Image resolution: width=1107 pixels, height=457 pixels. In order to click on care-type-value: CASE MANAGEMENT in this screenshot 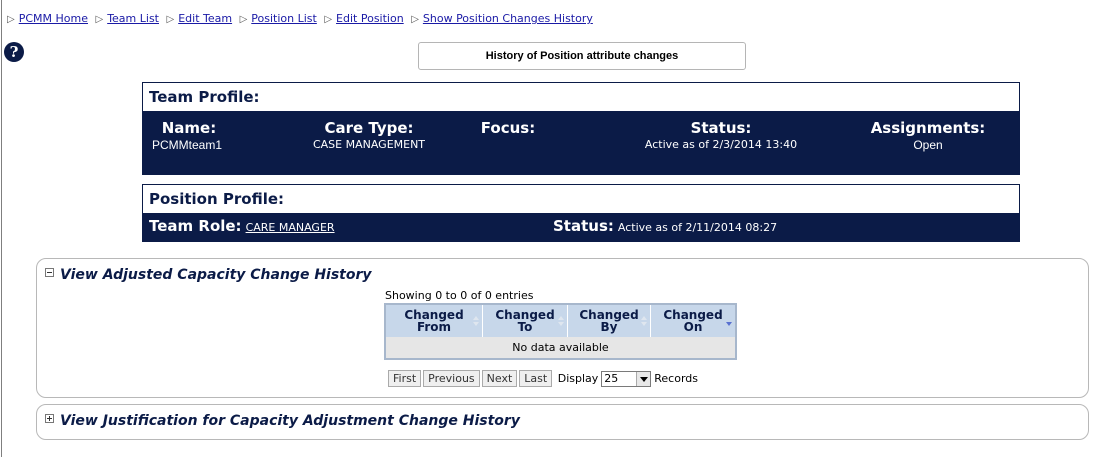, I will do `click(369, 144)`.